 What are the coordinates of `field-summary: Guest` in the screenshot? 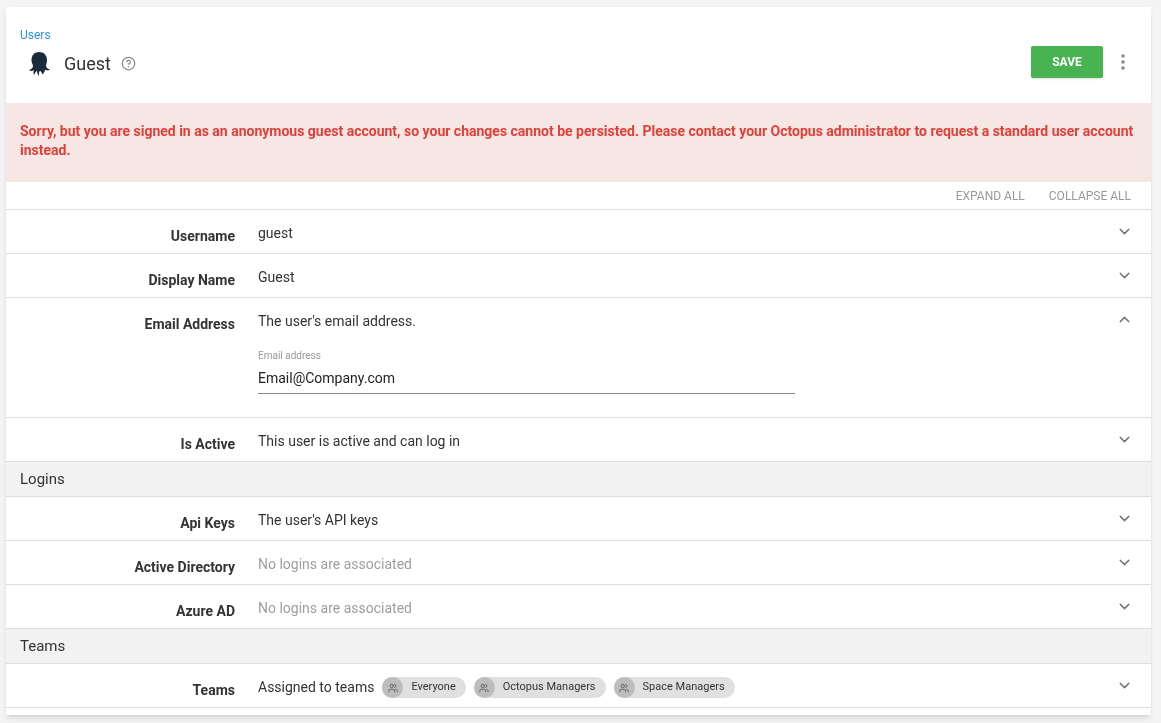 It's located at (276, 277).